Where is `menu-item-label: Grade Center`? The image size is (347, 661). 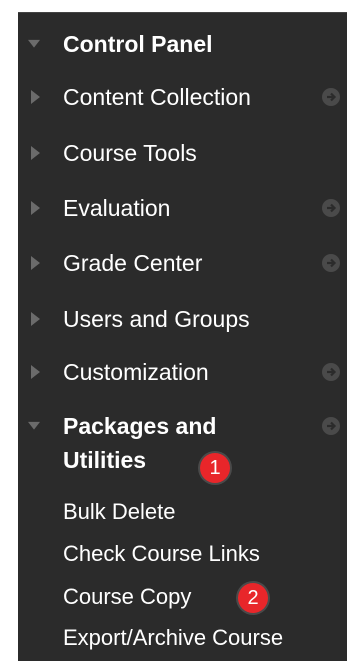 menu-item-label: Grade Center is located at coordinates (133, 263).